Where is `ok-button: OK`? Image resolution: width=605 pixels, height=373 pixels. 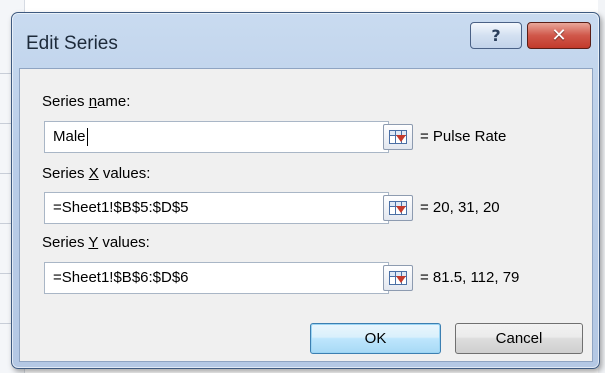 ok-button: OK is located at coordinates (375, 338).